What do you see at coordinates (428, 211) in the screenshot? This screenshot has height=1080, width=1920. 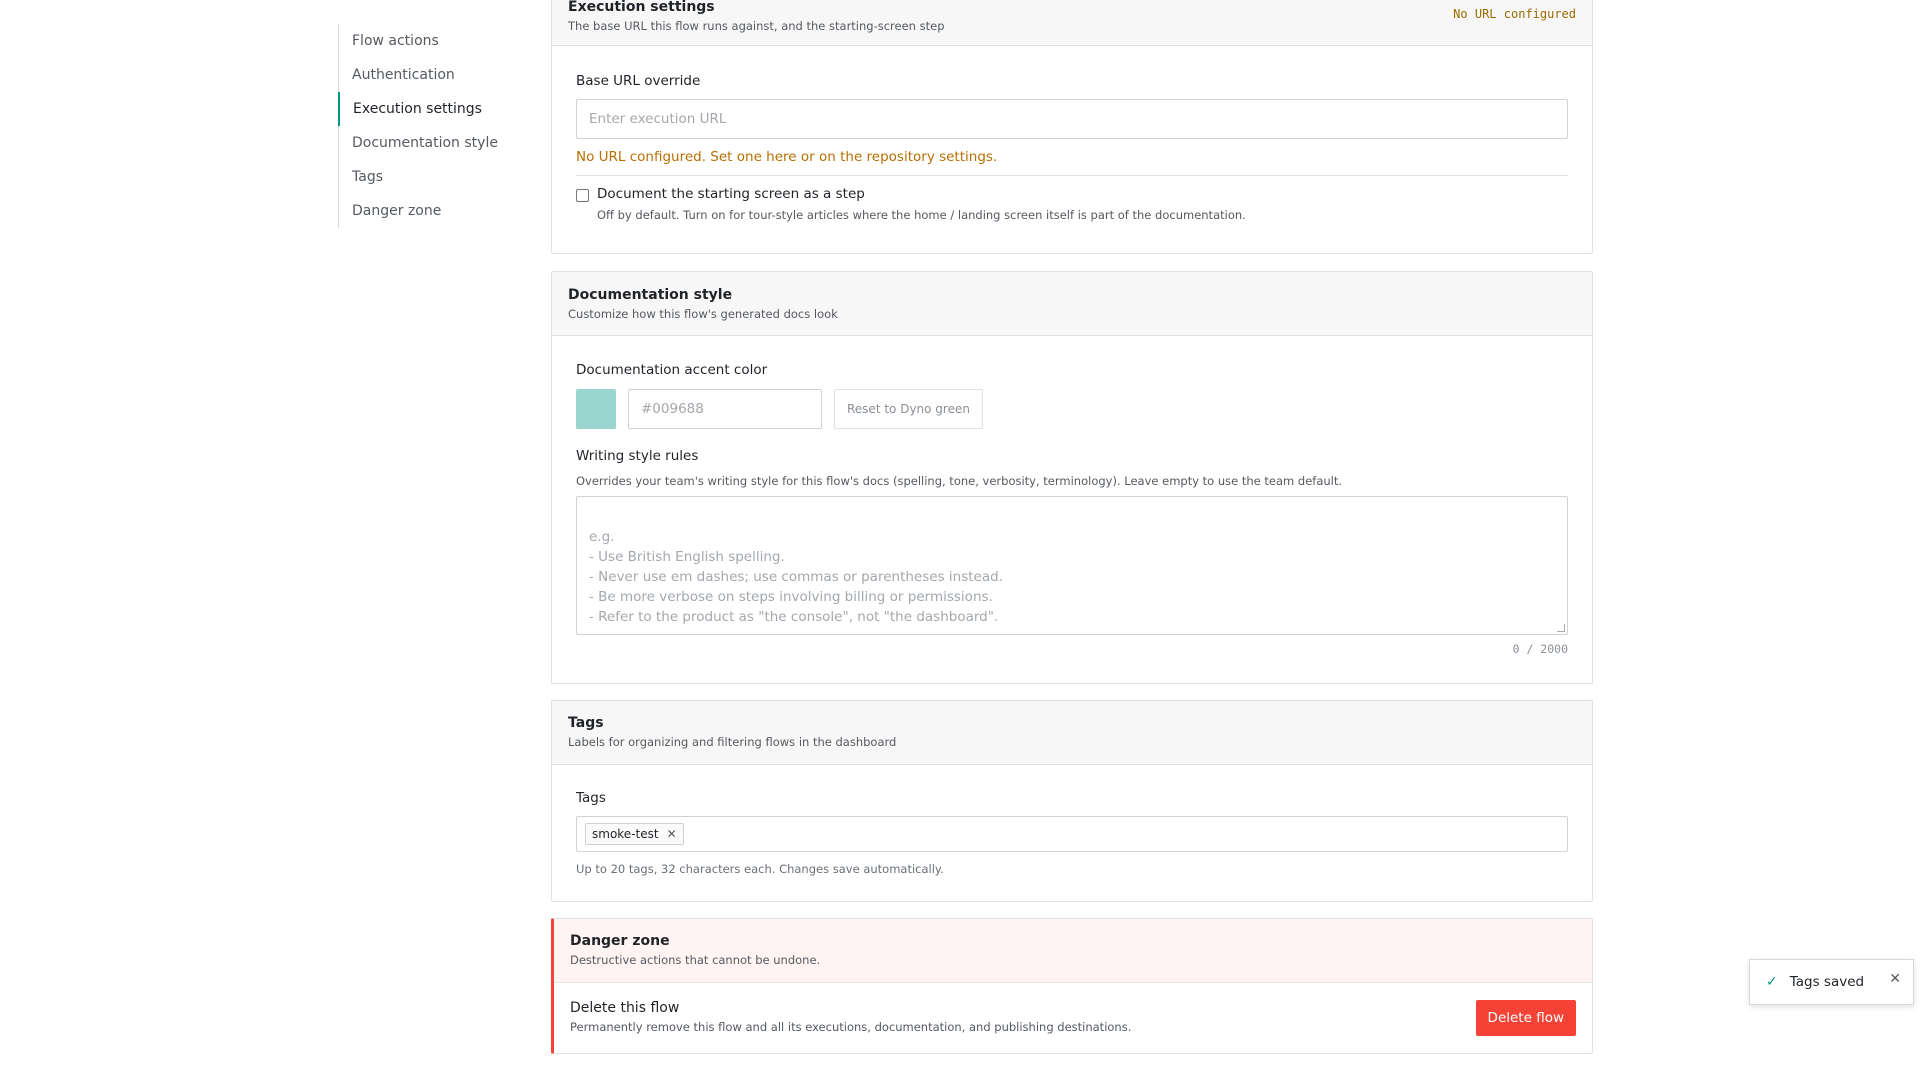 I see `sidebar-item-danger-zone: Danger zone` at bounding box center [428, 211].